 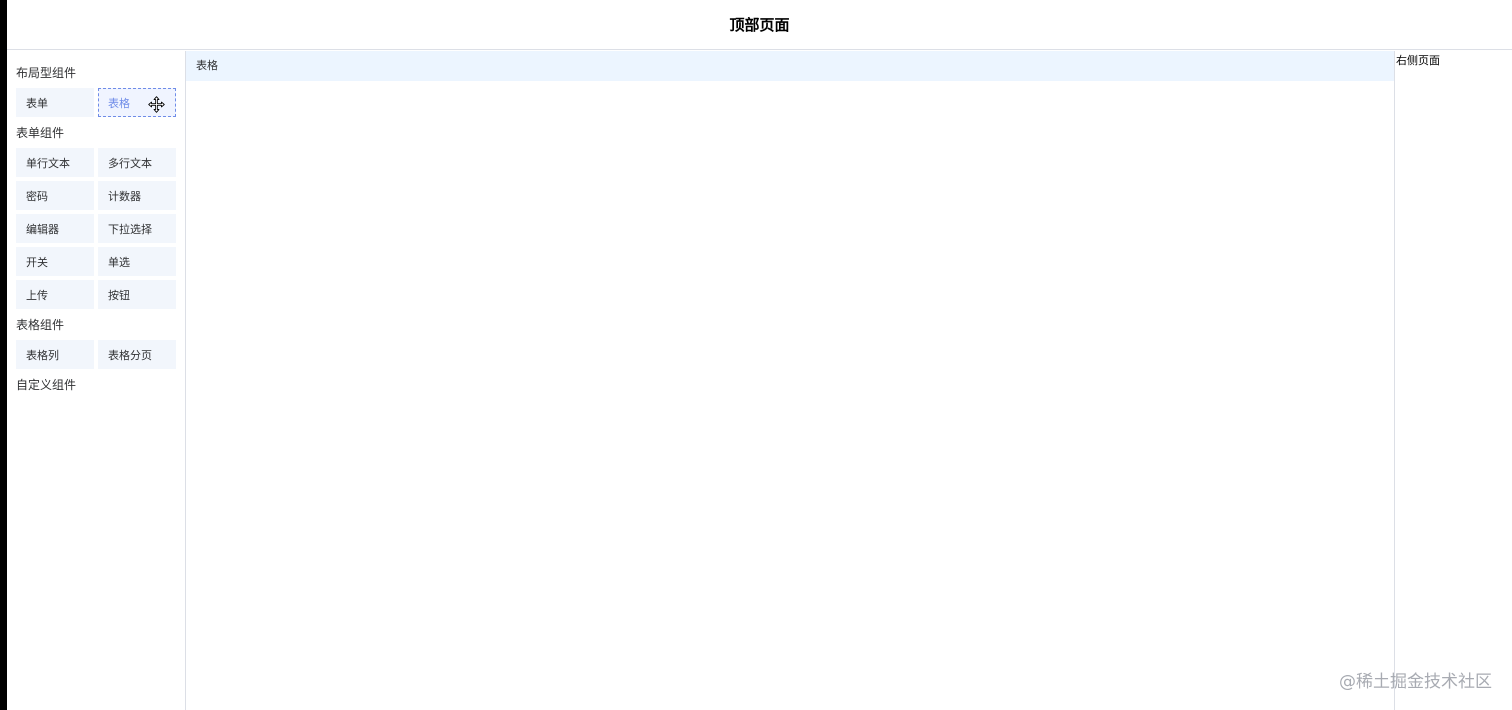 What do you see at coordinates (156, 104) in the screenshot?
I see `move-cursor-icon` at bounding box center [156, 104].